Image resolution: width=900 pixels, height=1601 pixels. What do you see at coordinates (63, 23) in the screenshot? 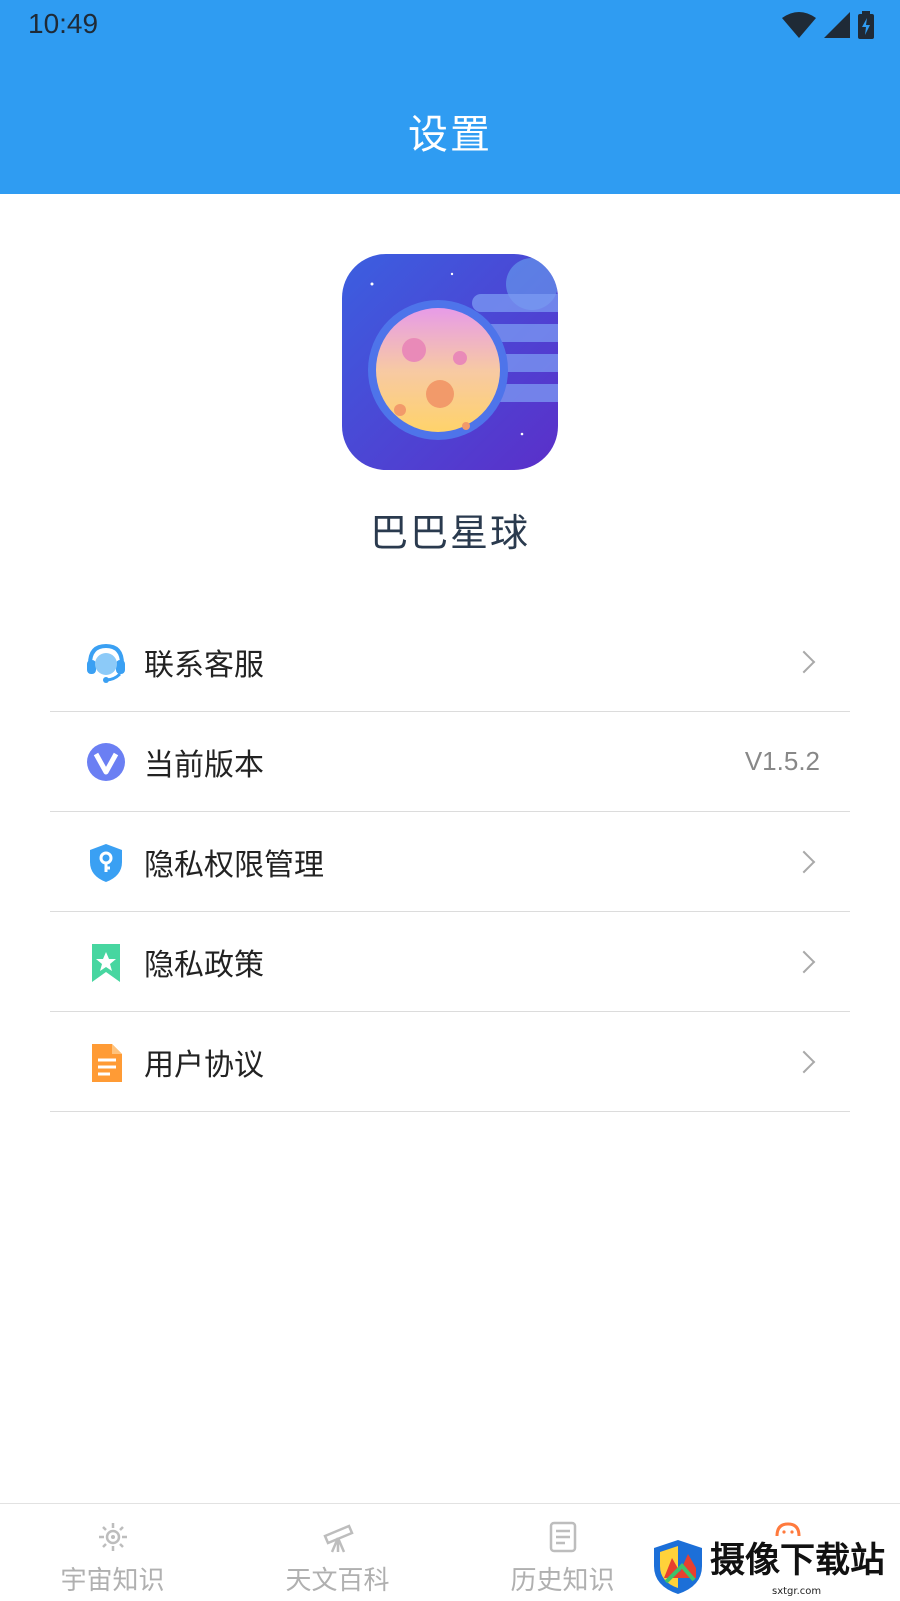
I see `status-time: 10:49` at bounding box center [63, 23].